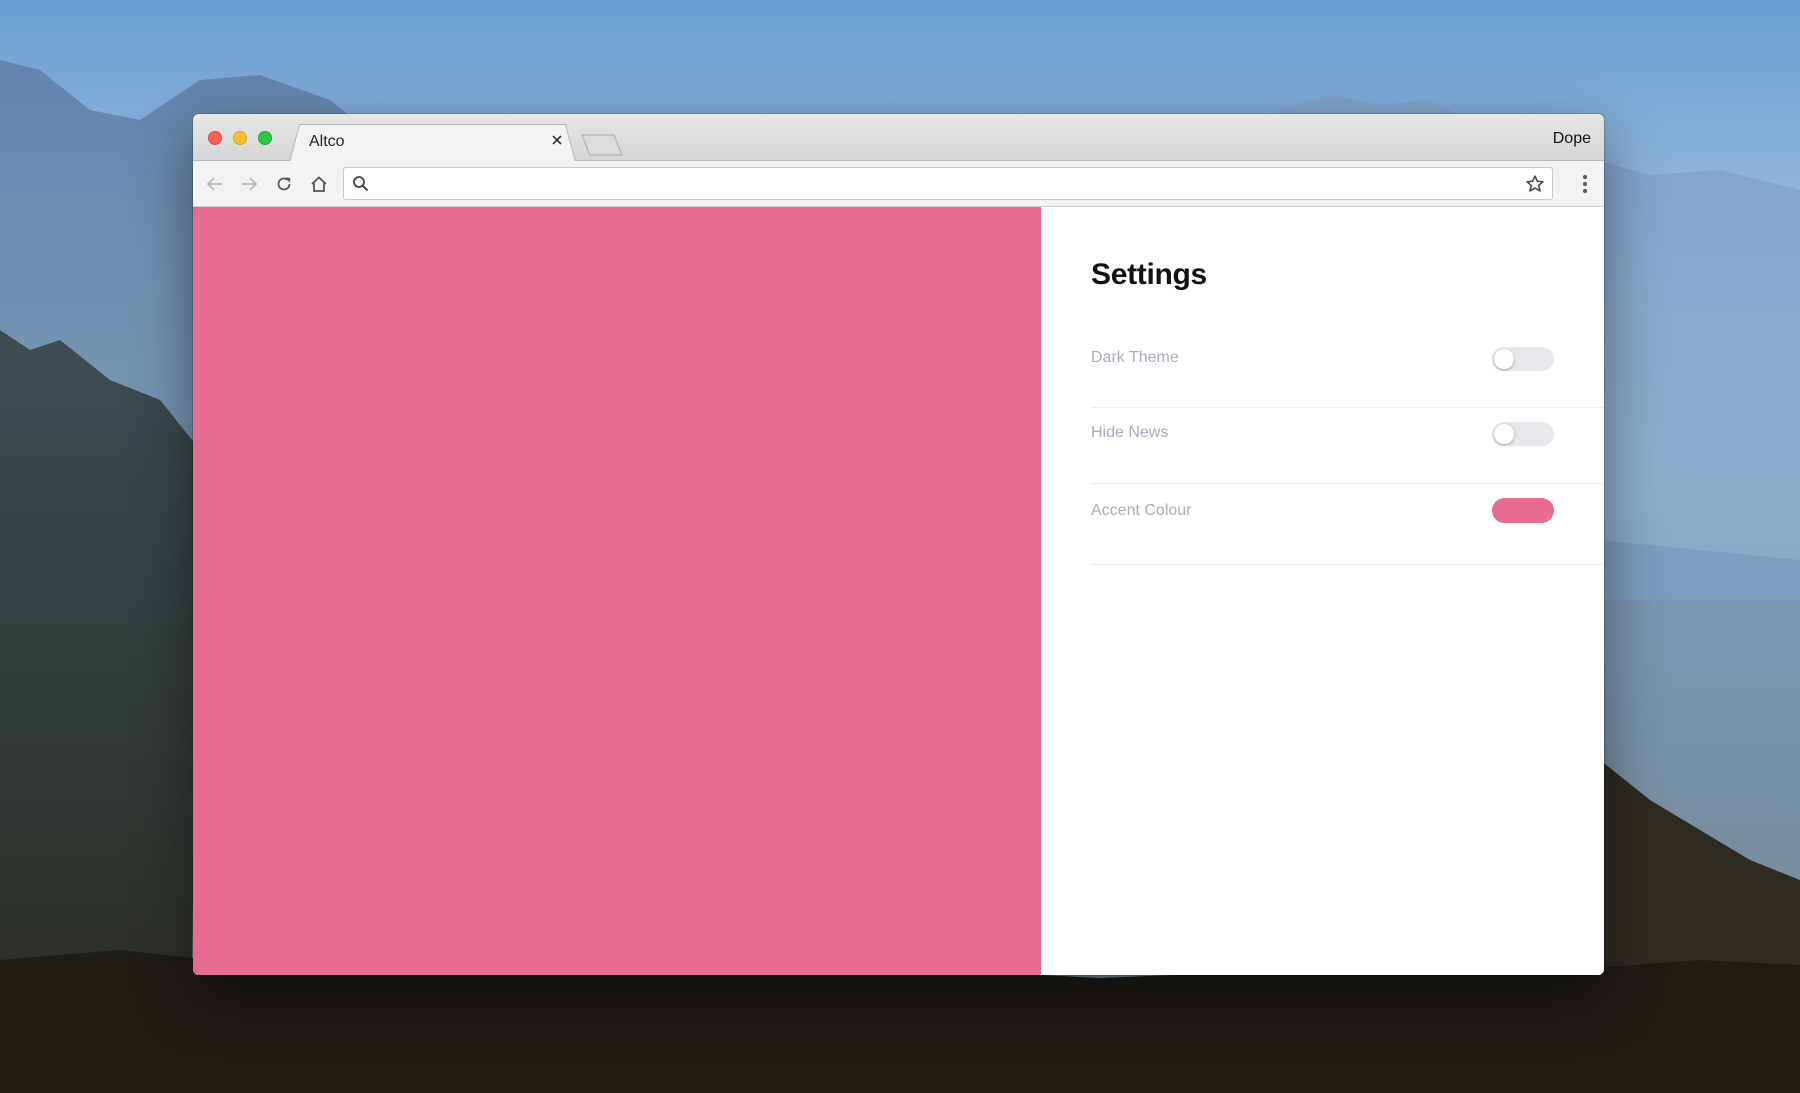 This screenshot has height=1093, width=1800. I want to click on tab-close-icon, so click(557, 140).